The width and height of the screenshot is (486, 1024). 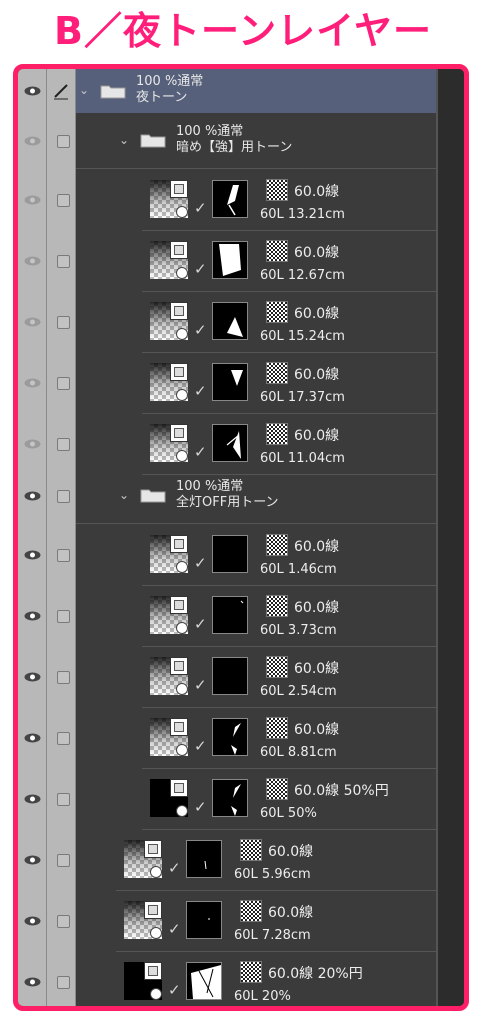 What do you see at coordinates (302, 275) in the screenshot?
I see `layer-name: 60L 12.67cm` at bounding box center [302, 275].